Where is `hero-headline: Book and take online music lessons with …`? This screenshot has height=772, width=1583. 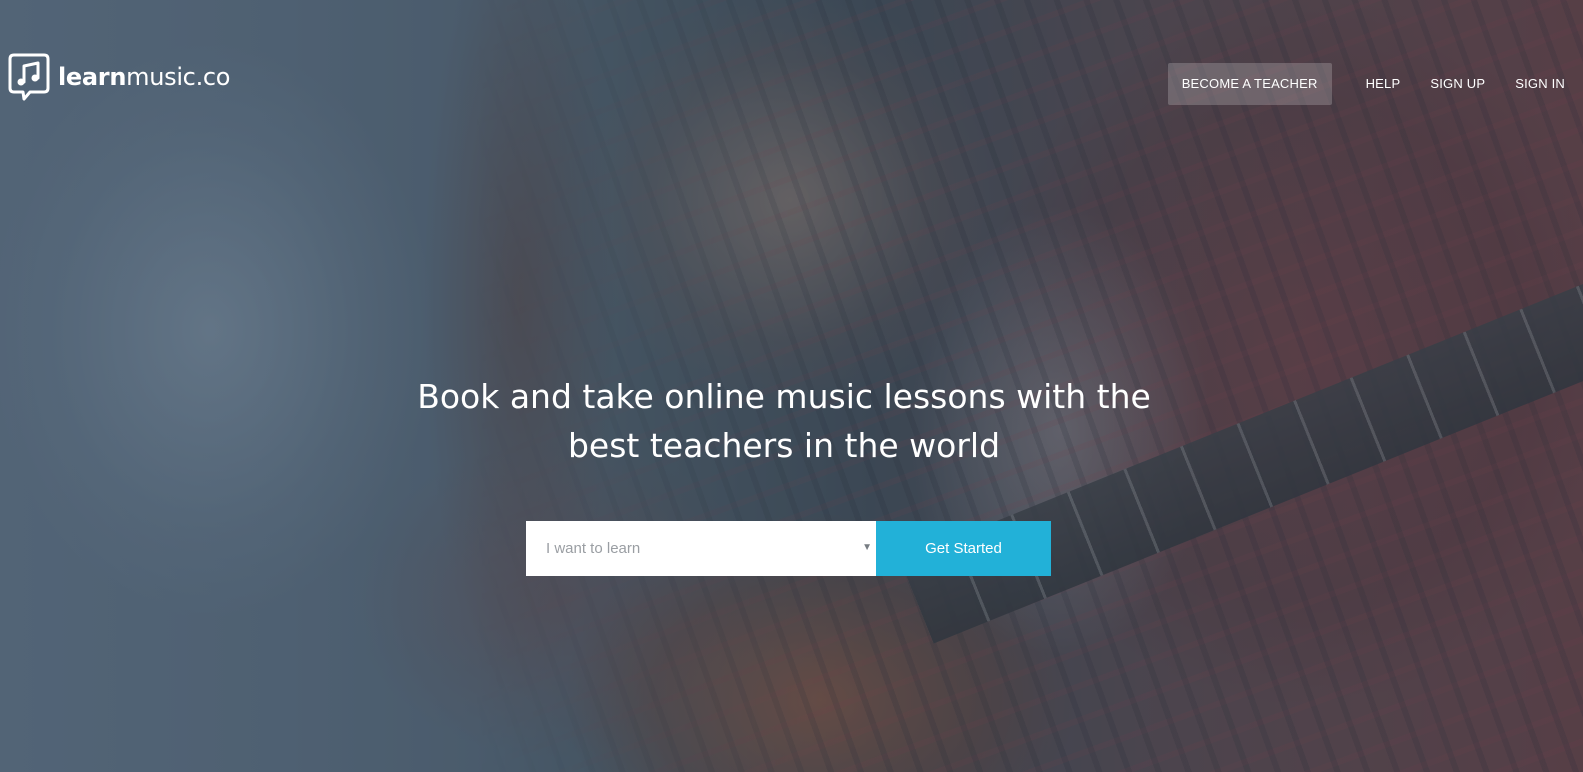 hero-headline: Book and take online music lessons with … is located at coordinates (784, 421).